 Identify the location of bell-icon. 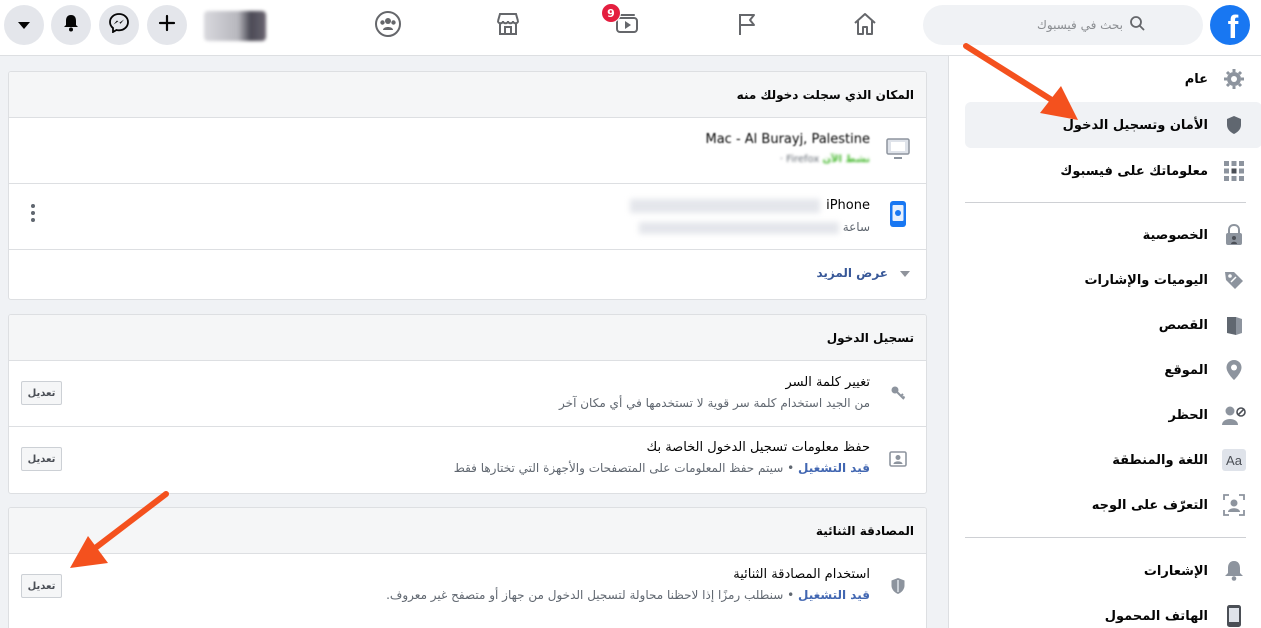
(1234, 571).